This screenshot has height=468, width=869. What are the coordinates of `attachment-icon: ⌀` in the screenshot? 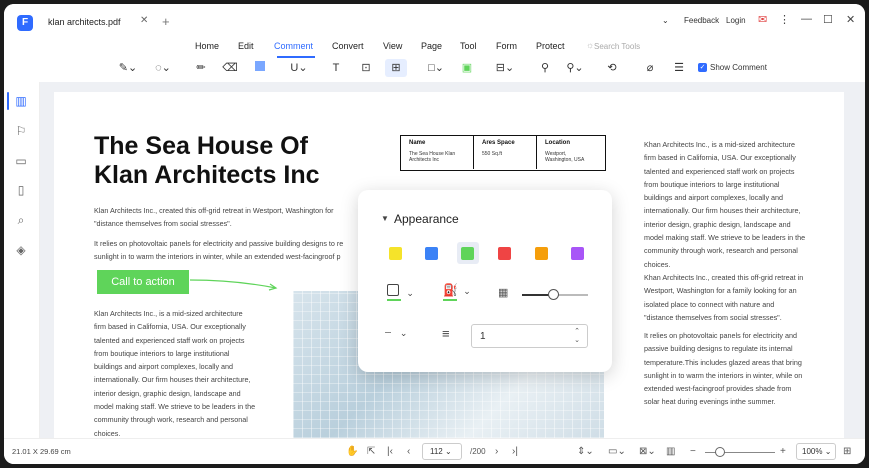 It's located at (650, 68).